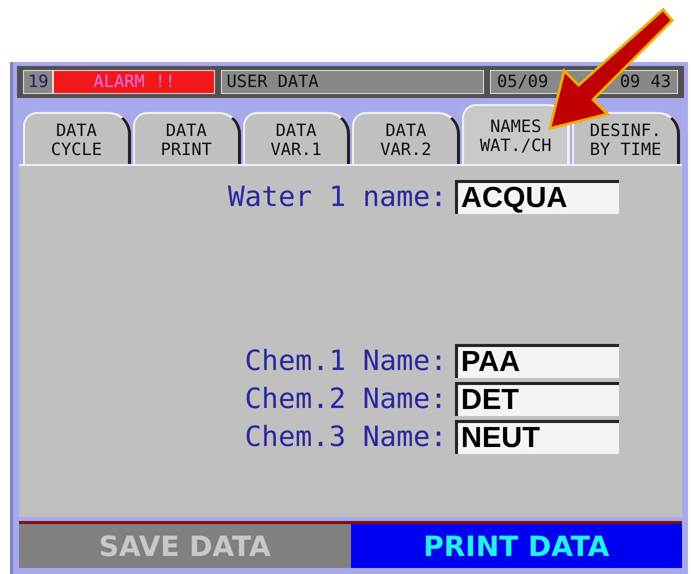  What do you see at coordinates (296, 138) in the screenshot?
I see `tab: DATA VAR.1` at bounding box center [296, 138].